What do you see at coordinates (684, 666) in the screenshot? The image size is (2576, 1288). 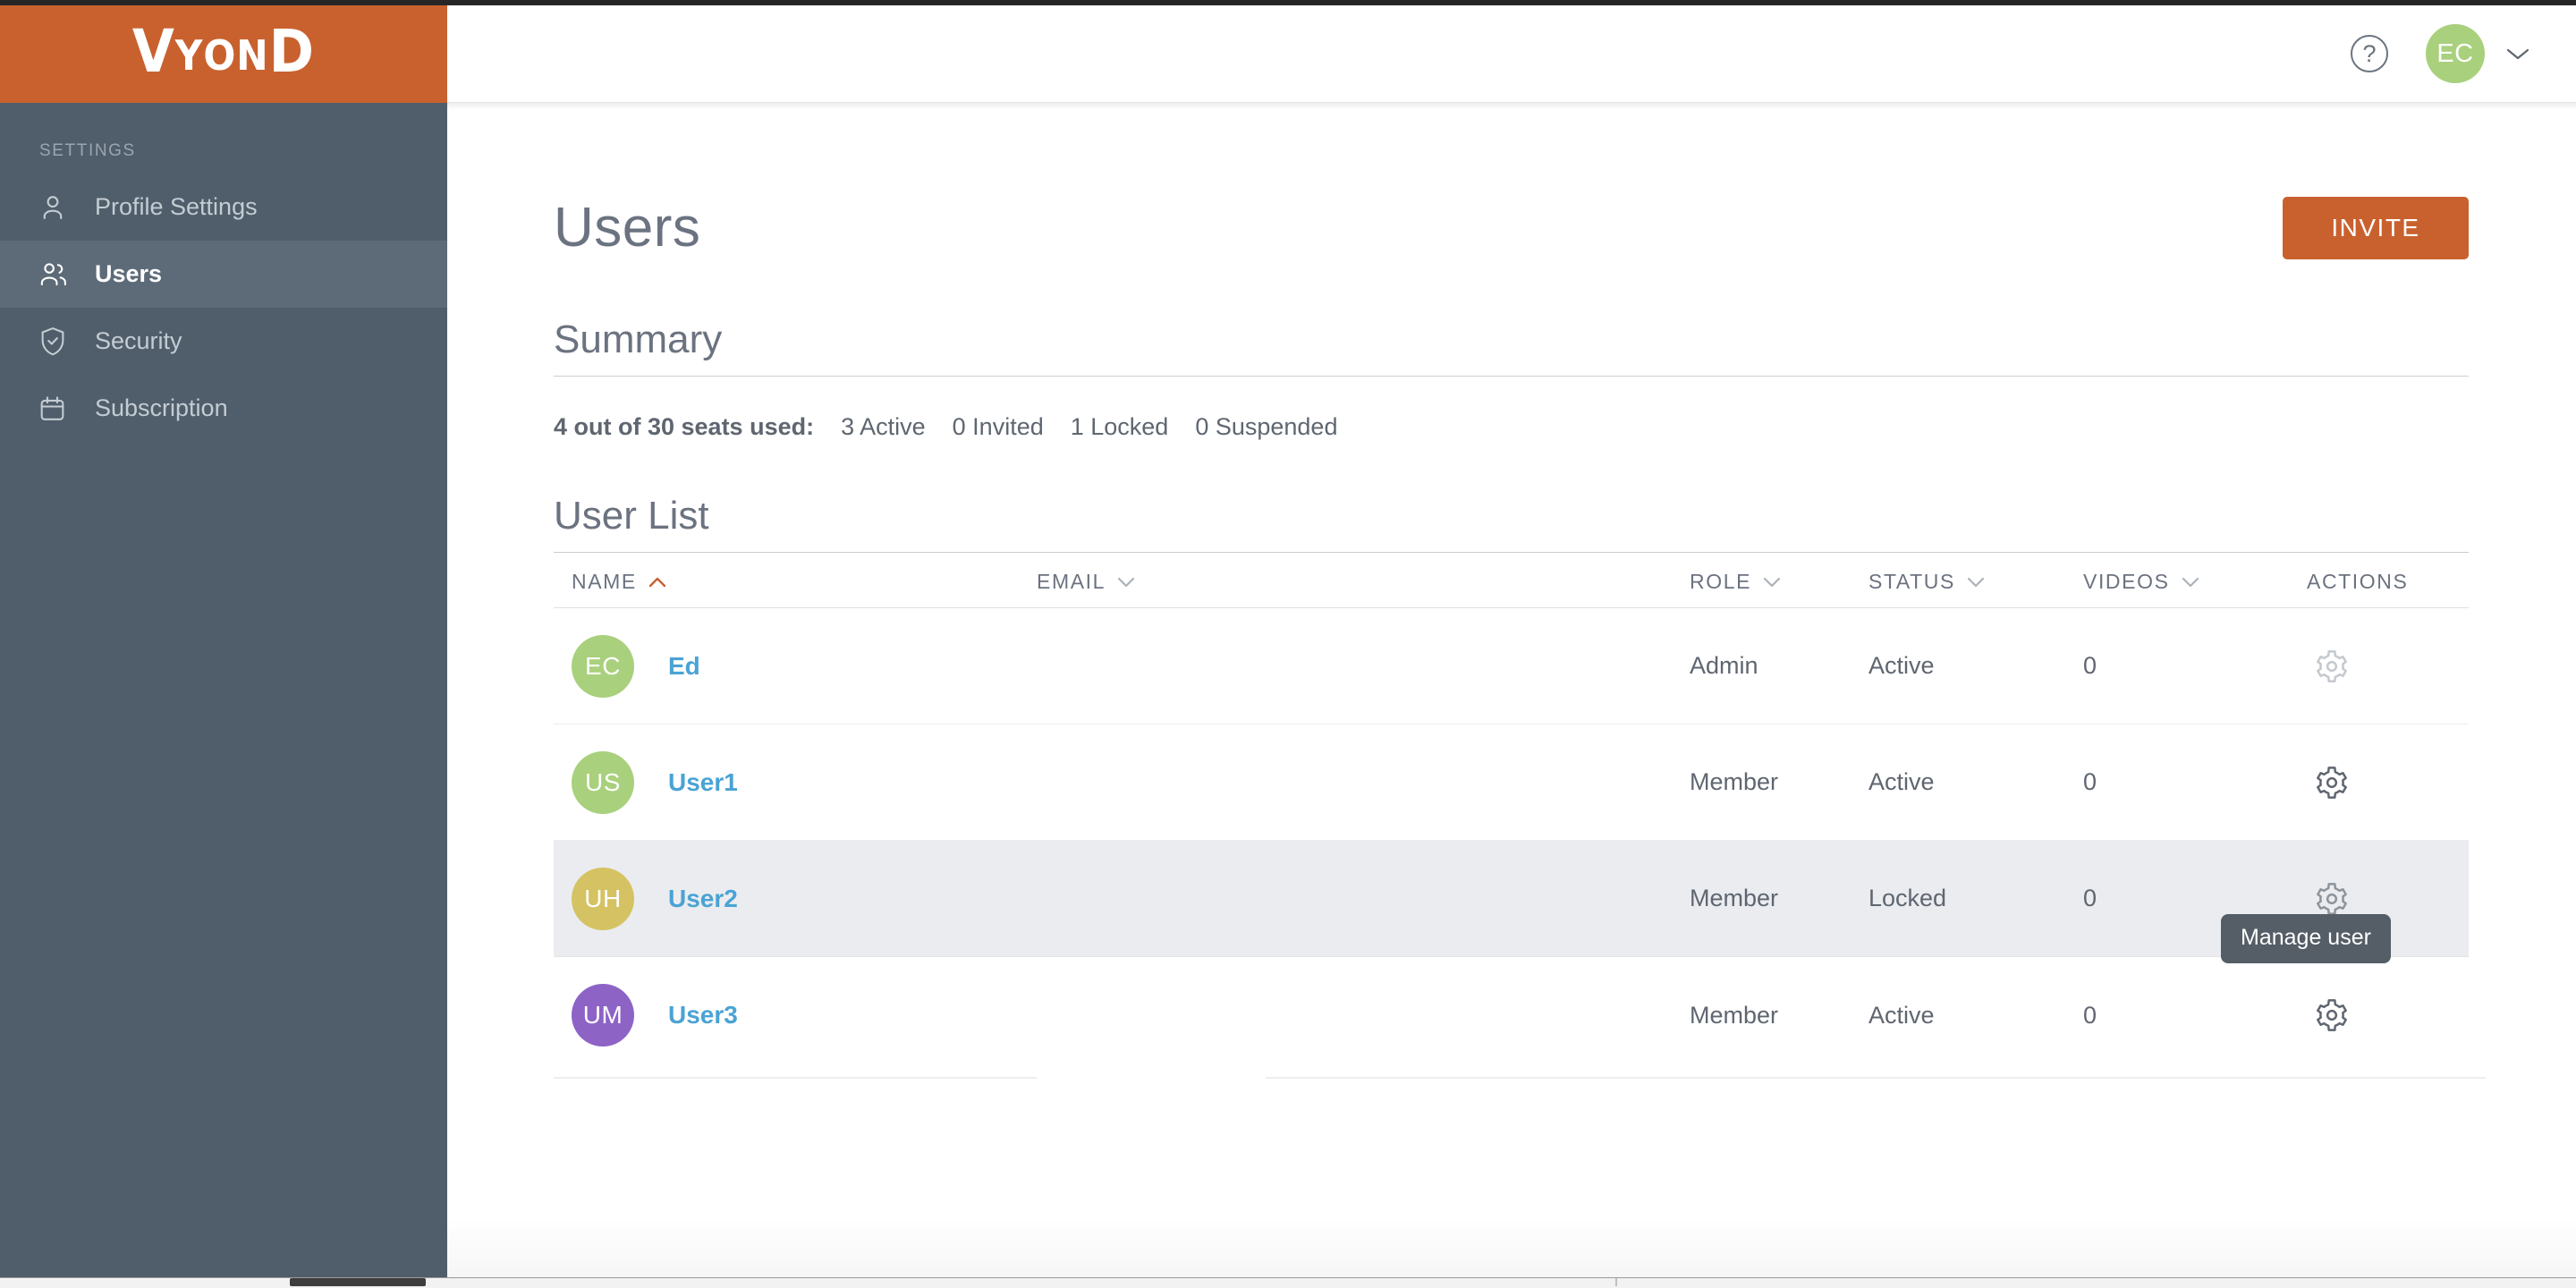 I see `user-name-link: Ed` at bounding box center [684, 666].